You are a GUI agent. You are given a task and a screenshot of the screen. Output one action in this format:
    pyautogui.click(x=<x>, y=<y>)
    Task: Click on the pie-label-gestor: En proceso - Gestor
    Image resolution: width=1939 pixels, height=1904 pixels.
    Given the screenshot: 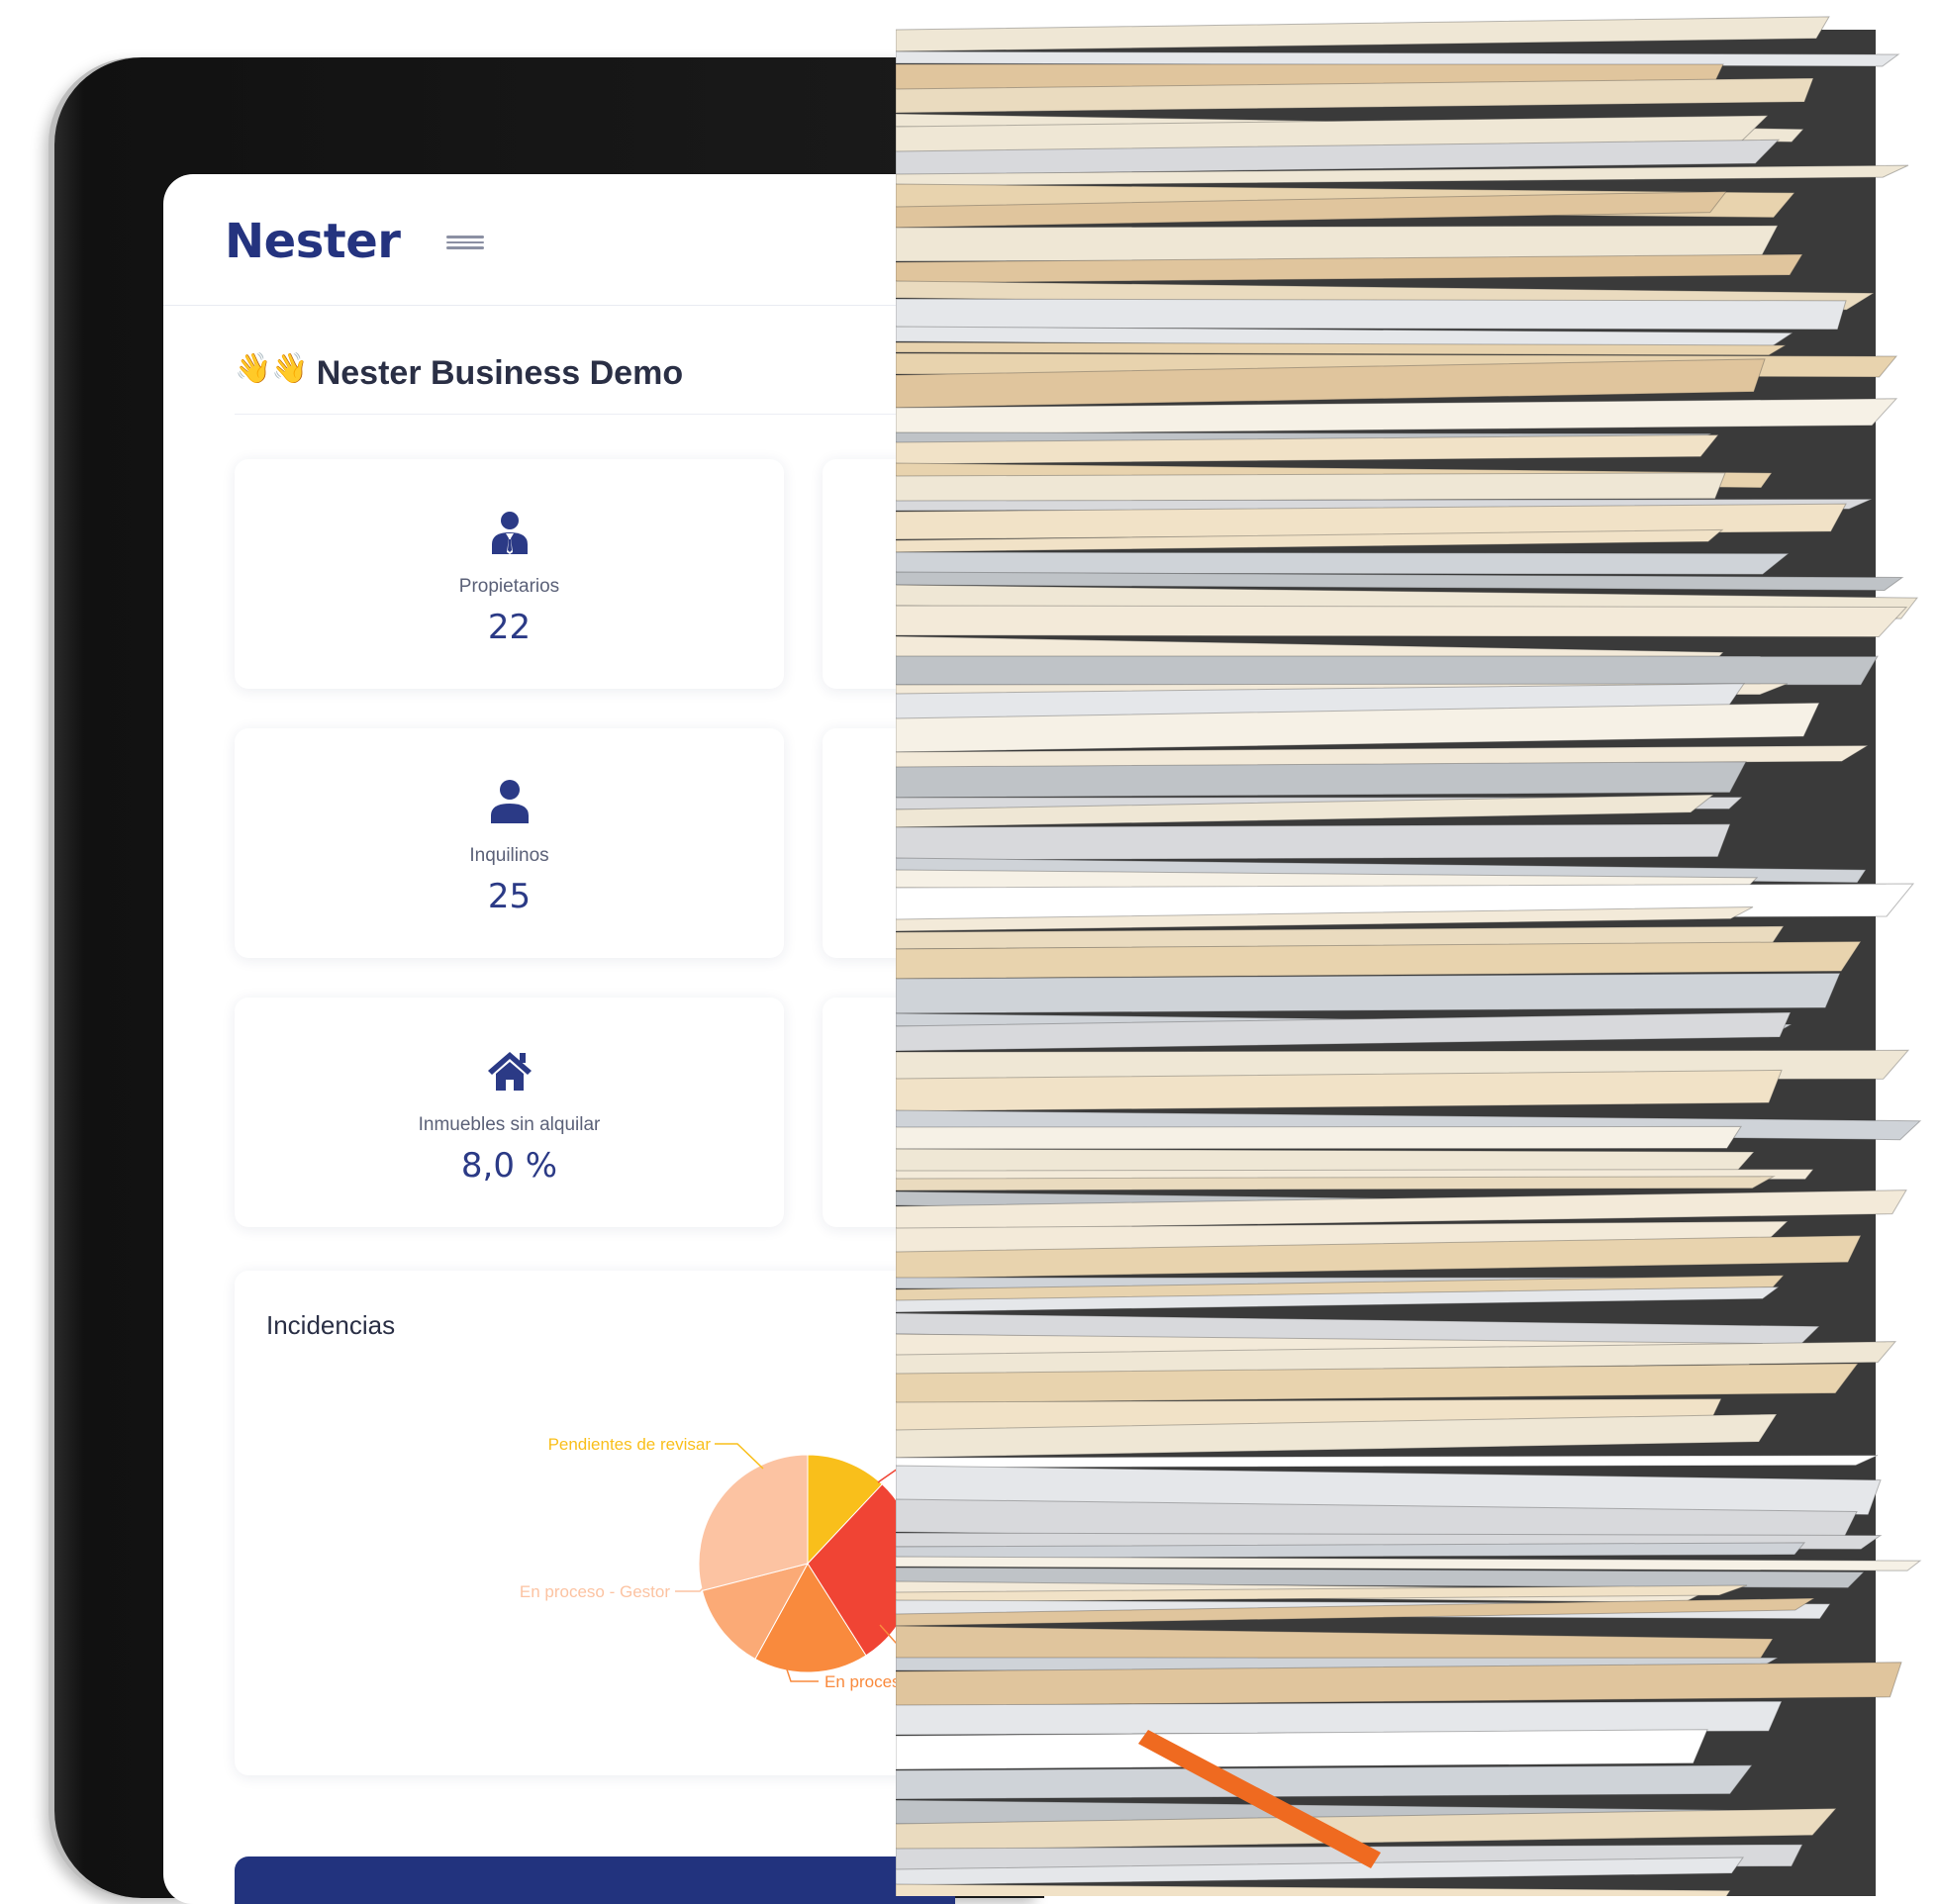 What is the action you would take?
    pyautogui.click(x=595, y=1592)
    